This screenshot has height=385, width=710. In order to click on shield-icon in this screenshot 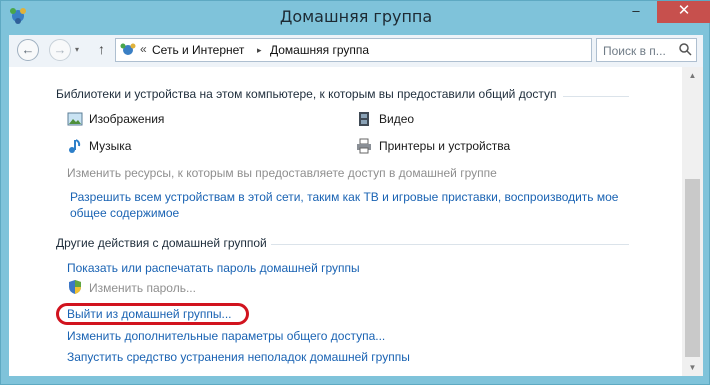, I will do `click(75, 287)`.